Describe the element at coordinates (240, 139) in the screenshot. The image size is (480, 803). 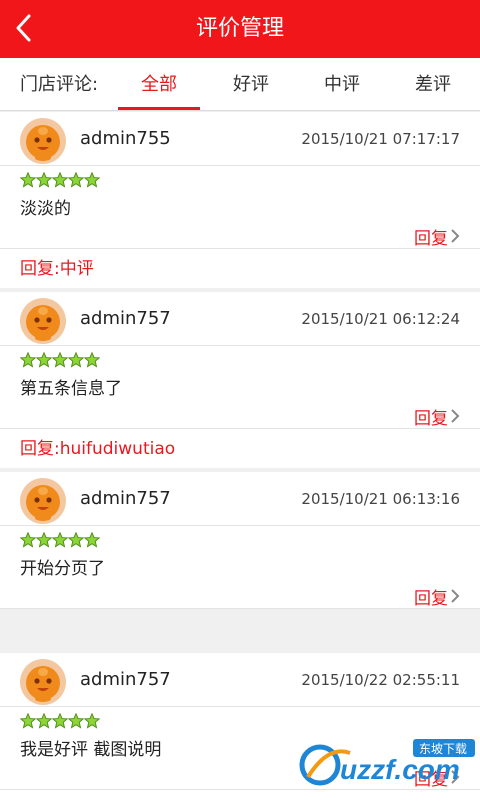
I see `review-header: admin755 2015/10/21 07:17:17` at that location.